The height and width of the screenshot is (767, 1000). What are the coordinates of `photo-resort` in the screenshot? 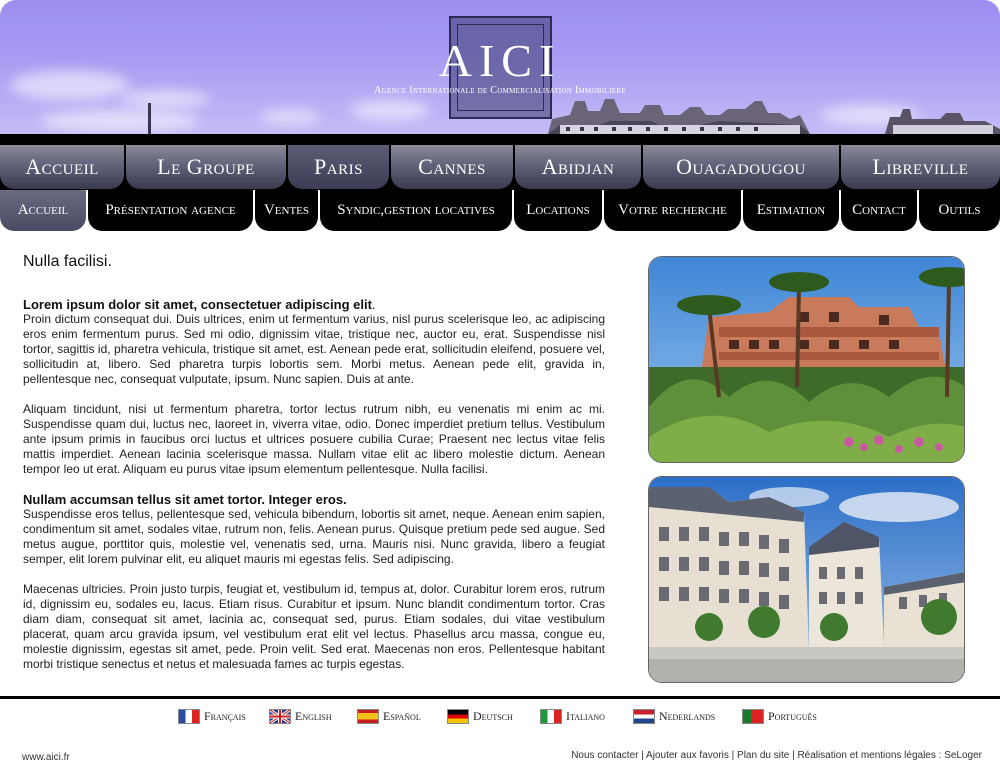 It's located at (806, 359).